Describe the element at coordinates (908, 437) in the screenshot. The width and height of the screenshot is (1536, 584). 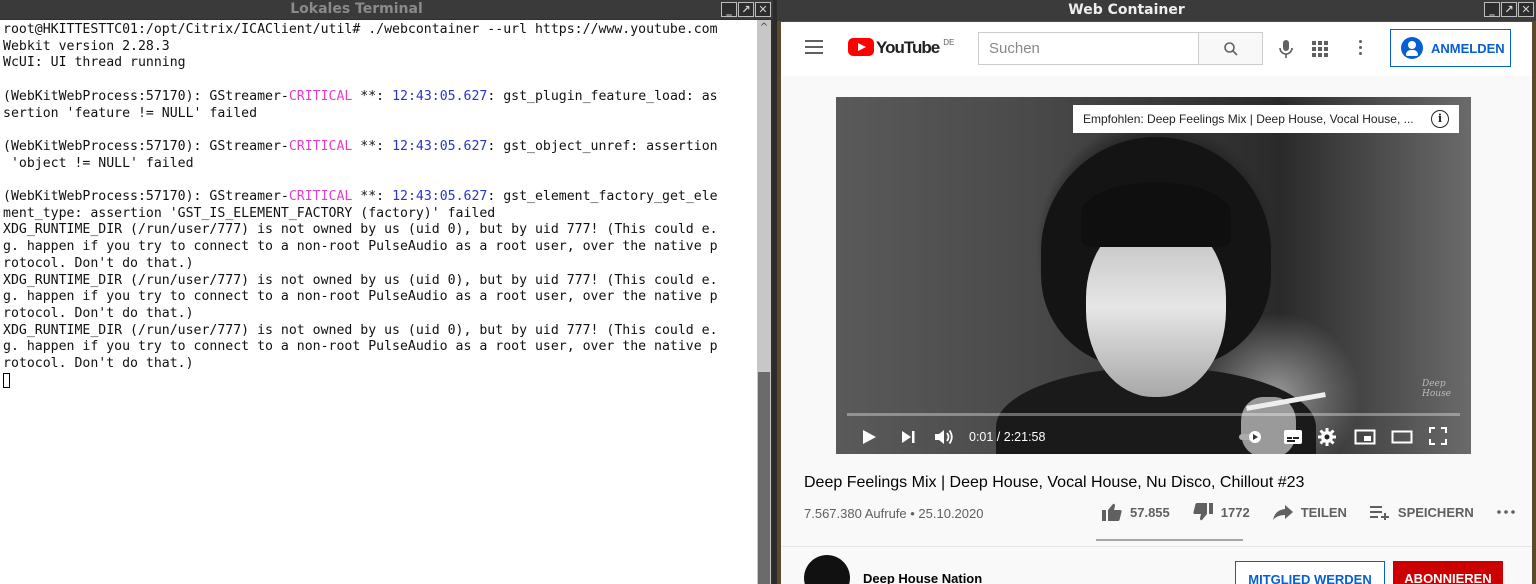
I see `next-icon` at that location.